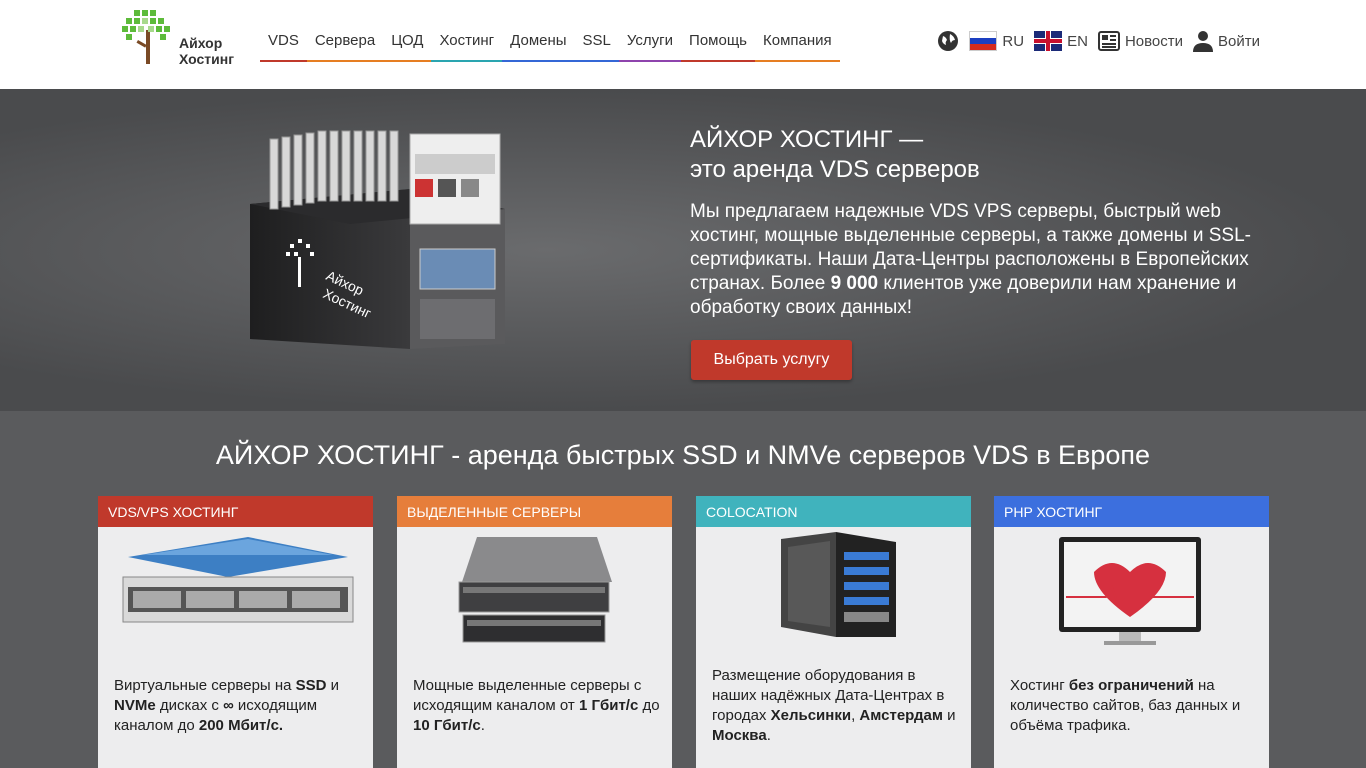 Image resolution: width=1366 pixels, height=768 pixels. Describe the element at coordinates (1131, 511) in the screenshot. I see `card-php-title: PHP ХОСТИНГ` at that location.